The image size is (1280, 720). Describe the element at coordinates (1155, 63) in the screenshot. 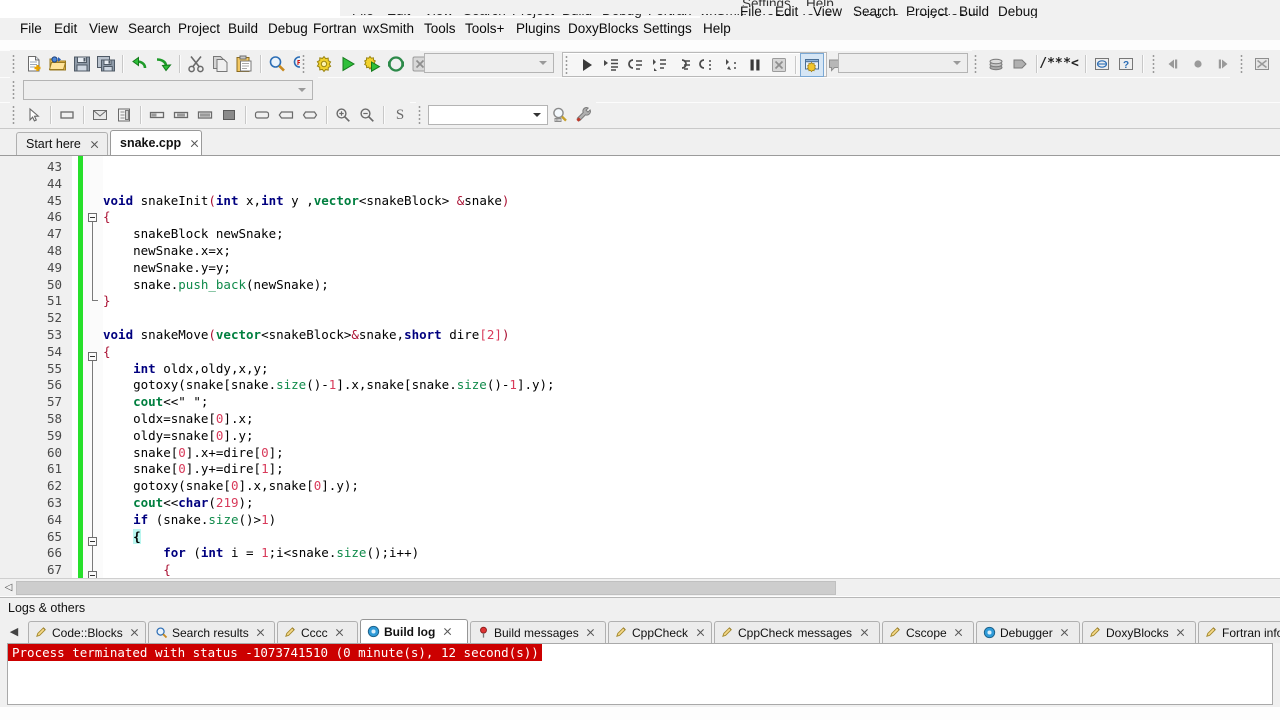

I see `toolbar-grip-browse` at that location.